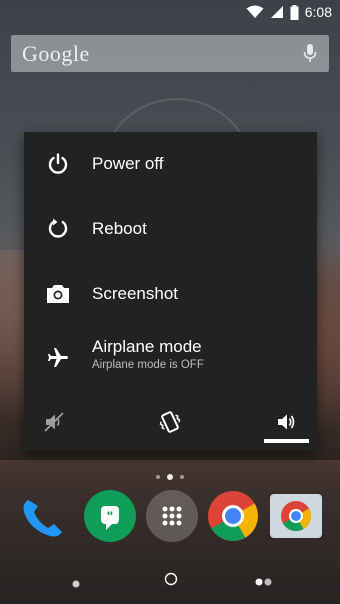 The width and height of the screenshot is (340, 604). I want to click on phone-icon, so click(42, 516).